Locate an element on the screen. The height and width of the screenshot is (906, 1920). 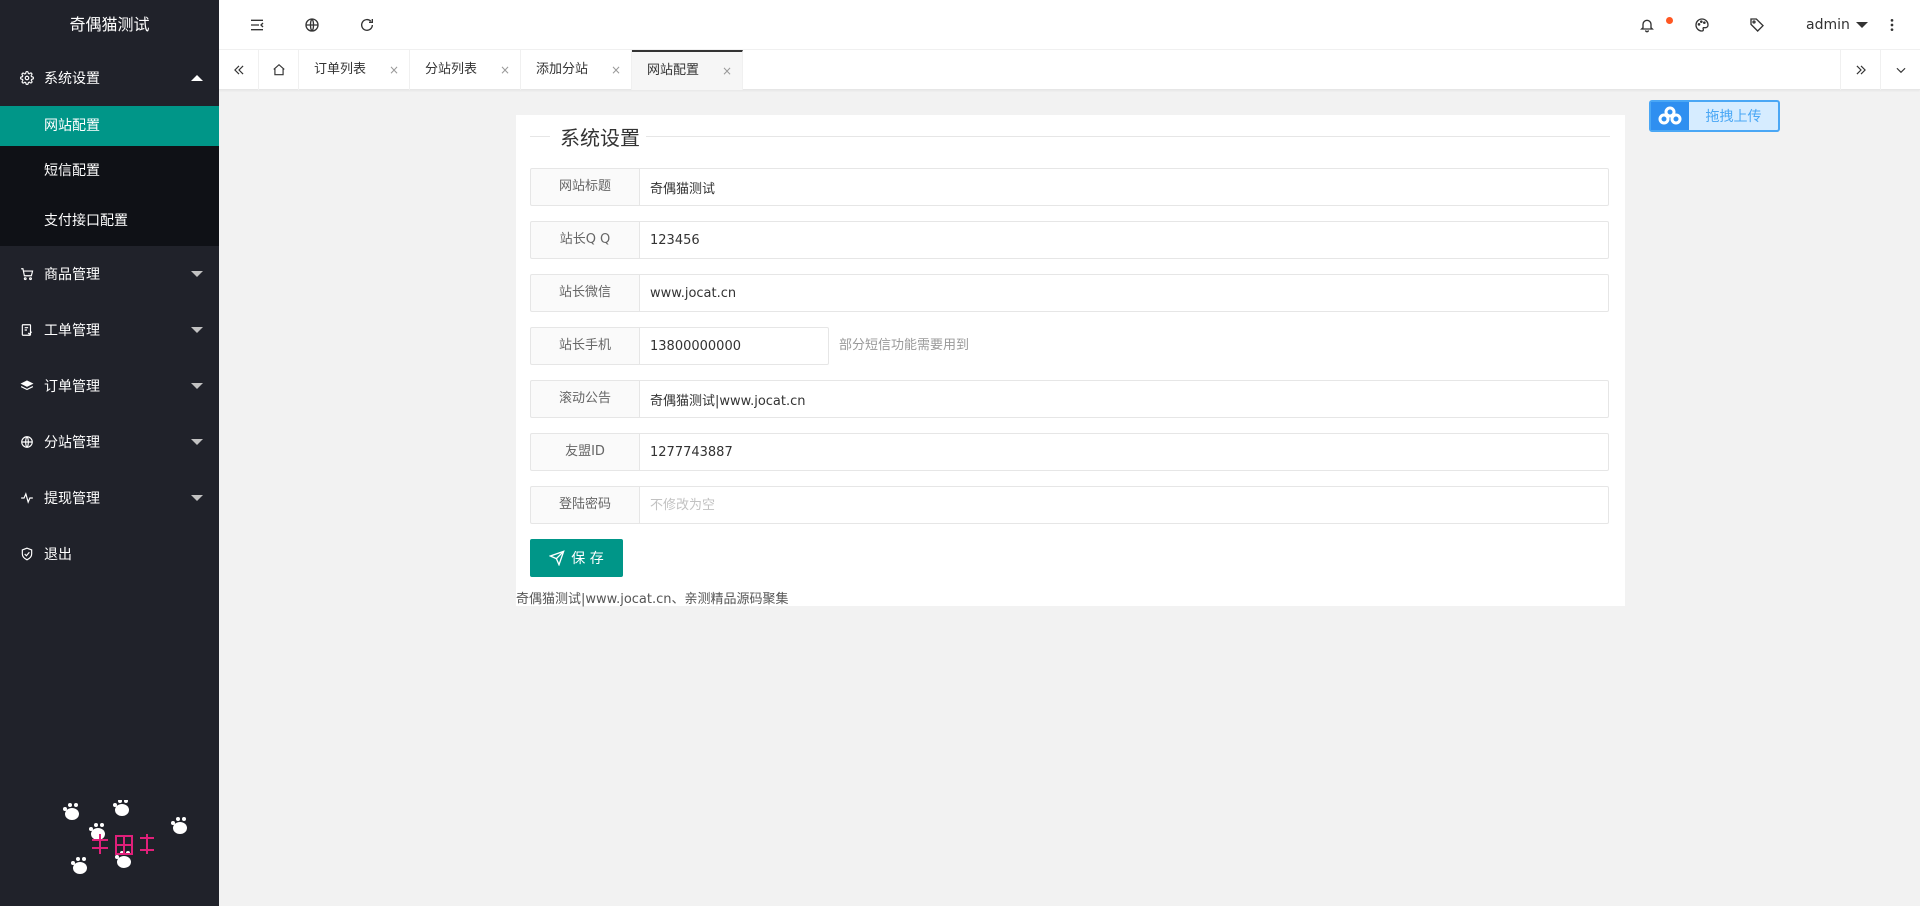
cloud-icon is located at coordinates (1670, 116).